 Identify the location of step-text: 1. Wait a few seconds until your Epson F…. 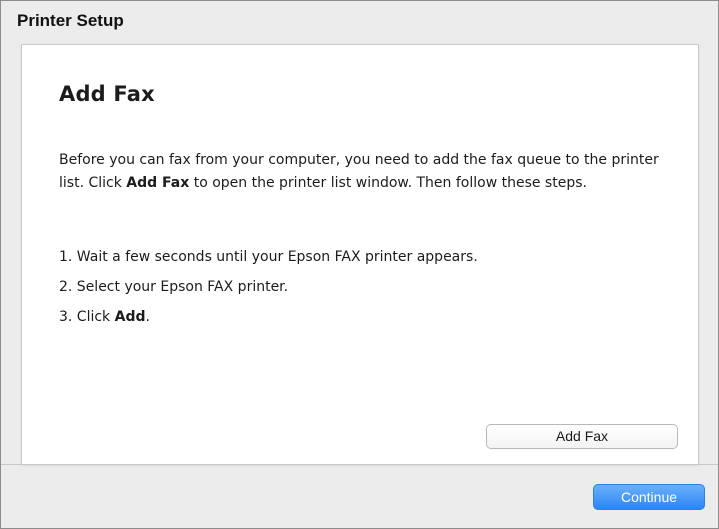
(268, 257).